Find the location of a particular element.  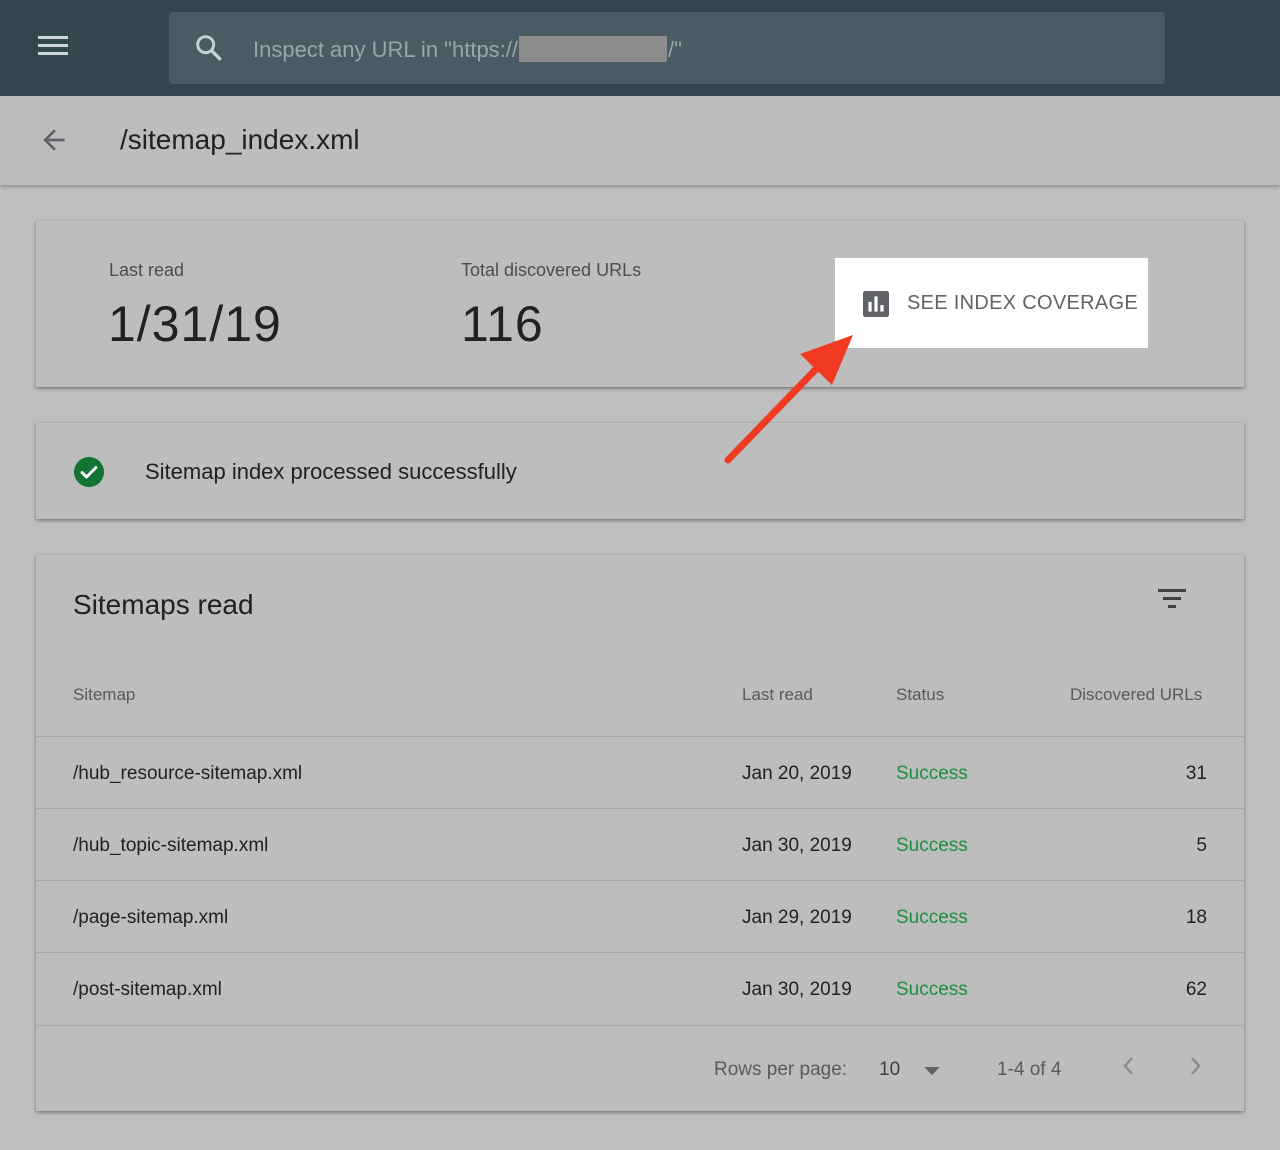

table-footer-divider is located at coordinates (640, 1025).